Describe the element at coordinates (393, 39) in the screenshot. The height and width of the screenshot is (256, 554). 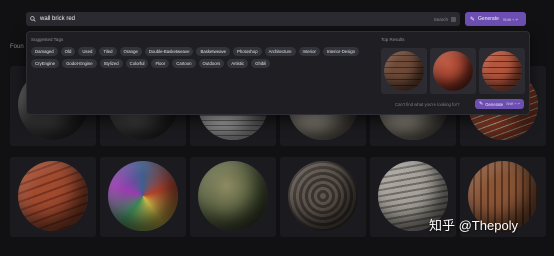
I see `top-results-title: Top Results` at that location.